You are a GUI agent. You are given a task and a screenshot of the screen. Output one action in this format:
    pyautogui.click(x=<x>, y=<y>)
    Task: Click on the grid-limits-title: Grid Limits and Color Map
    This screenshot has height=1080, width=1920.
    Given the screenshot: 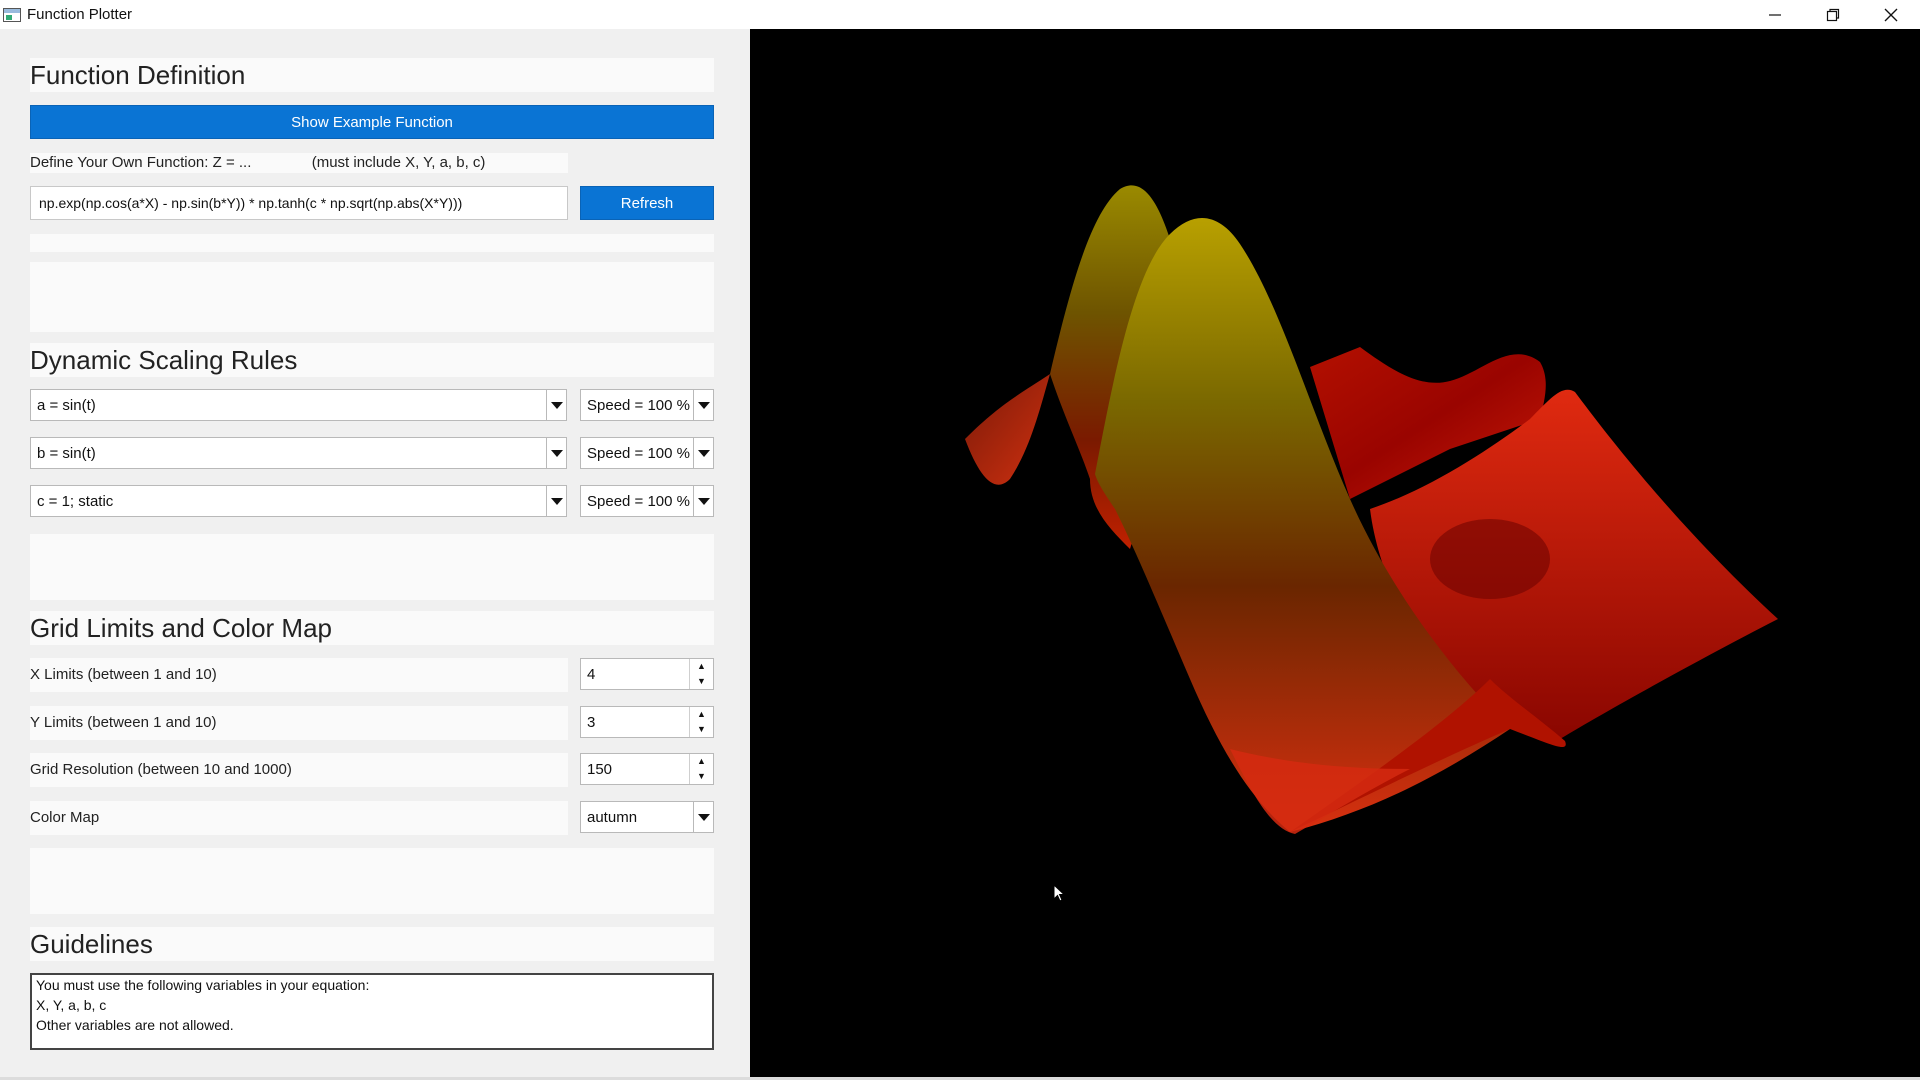 What is the action you would take?
    pyautogui.click(x=372, y=628)
    